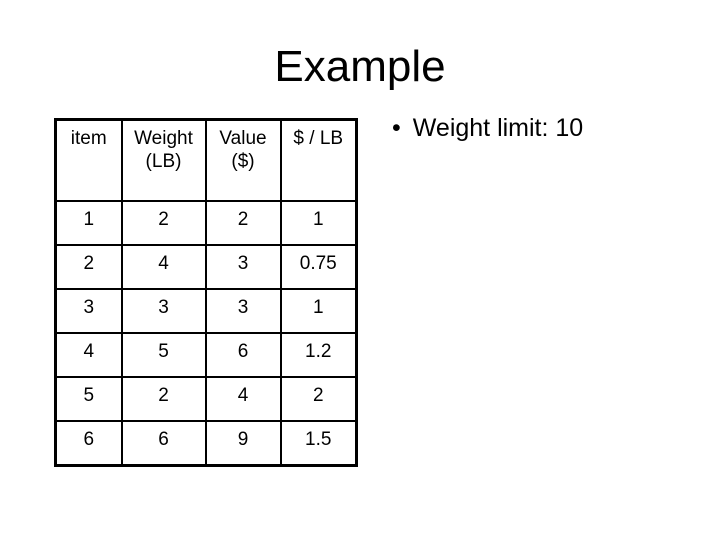 This screenshot has height=540, width=720. I want to click on header-text: Value, so click(243, 138).